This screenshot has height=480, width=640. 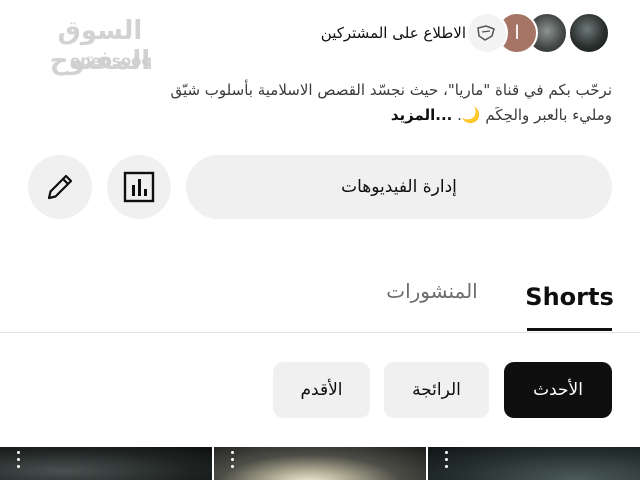 I want to click on bar-chart-icon, so click(x=139, y=187).